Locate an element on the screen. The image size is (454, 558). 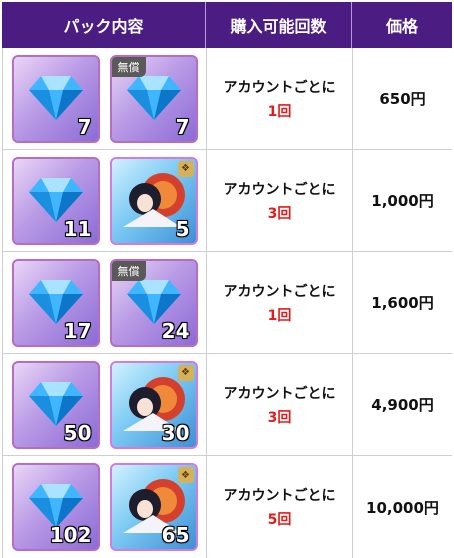
item-tile: ❖ 30 is located at coordinates (153, 404).